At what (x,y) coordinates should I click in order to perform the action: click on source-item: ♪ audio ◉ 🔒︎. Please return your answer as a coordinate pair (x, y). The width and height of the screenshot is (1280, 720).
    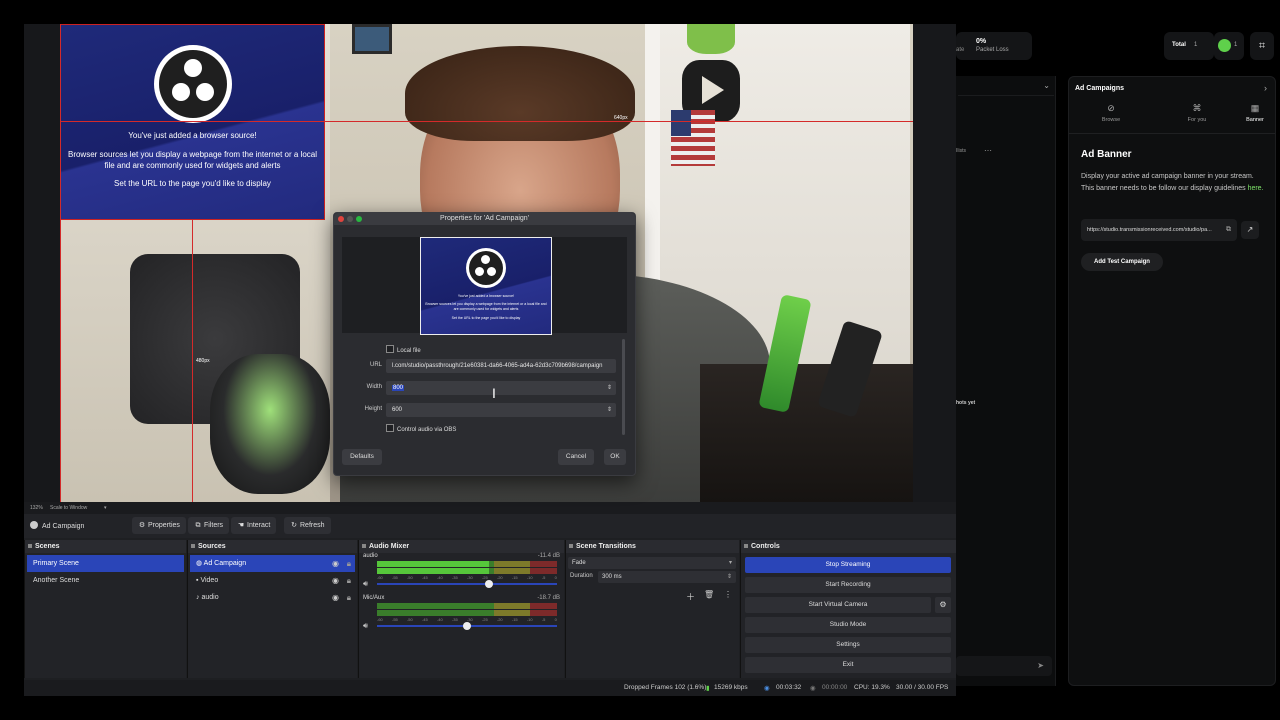
    Looking at the image, I should click on (272, 597).